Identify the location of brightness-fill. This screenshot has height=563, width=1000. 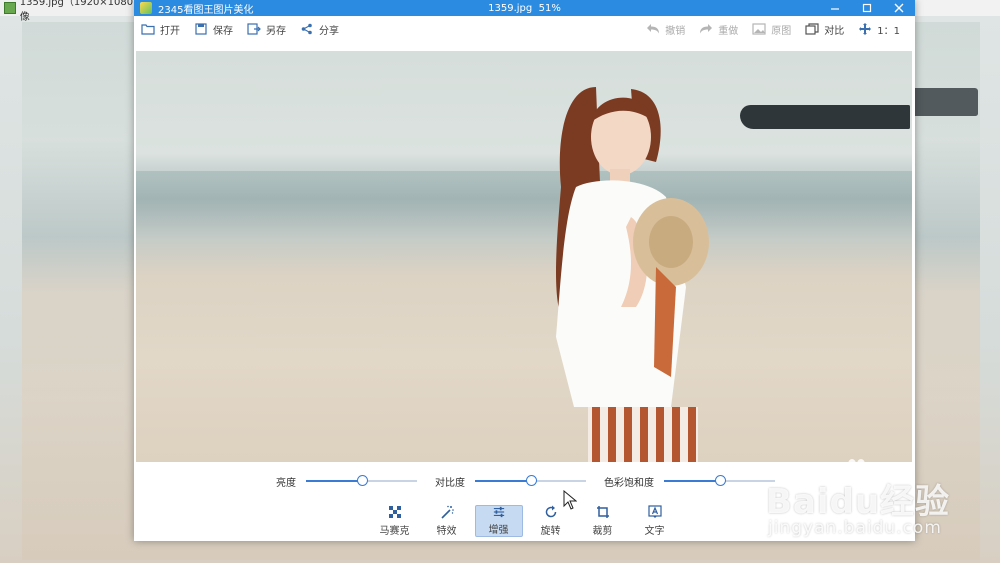
(334, 481).